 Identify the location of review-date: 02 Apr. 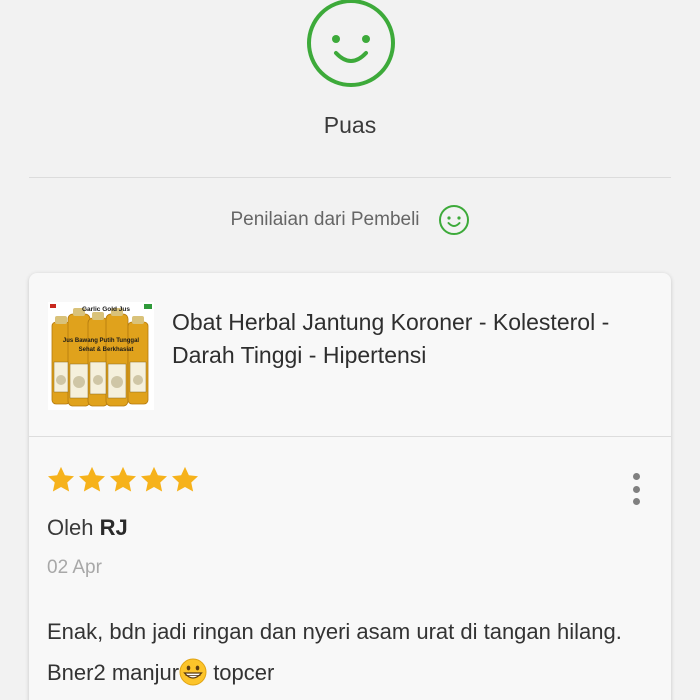
(74, 567).